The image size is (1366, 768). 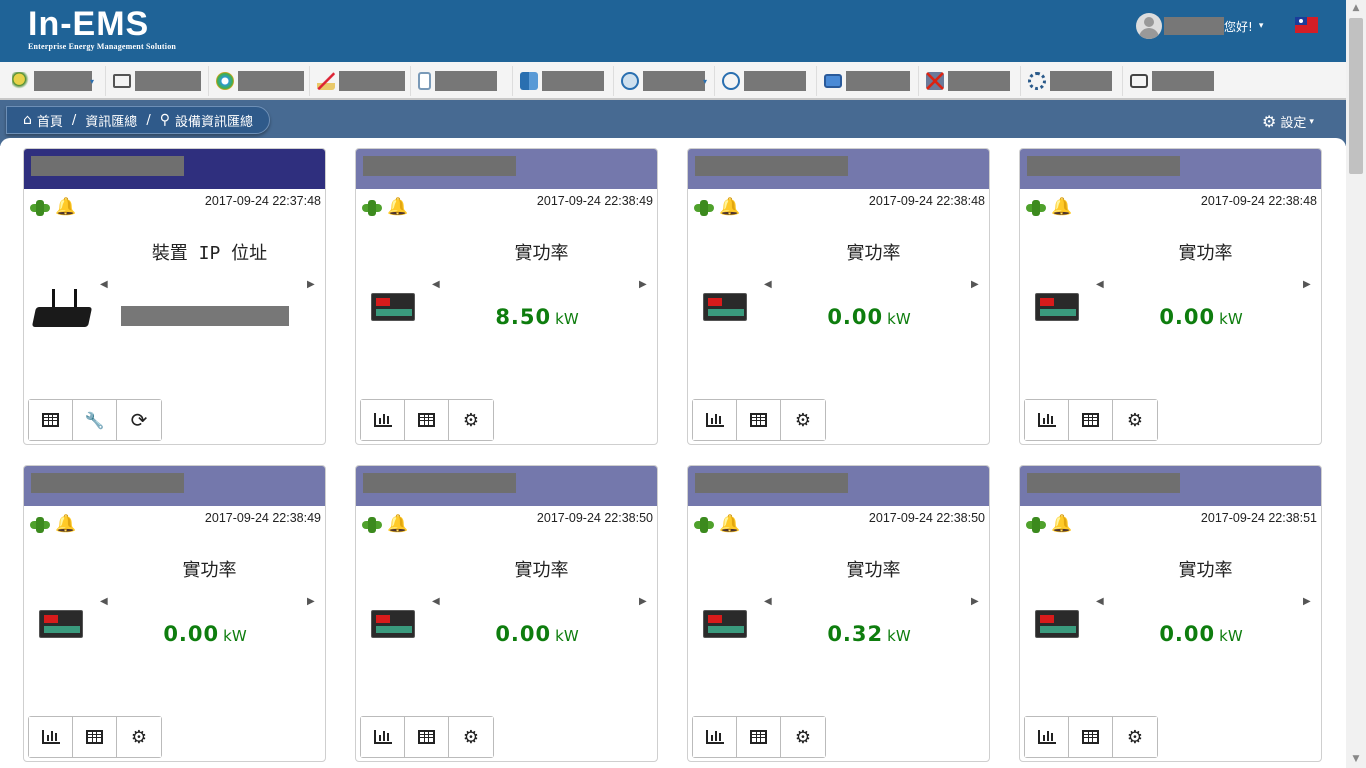 I want to click on refresh-button: ⟳, so click(x=139, y=420).